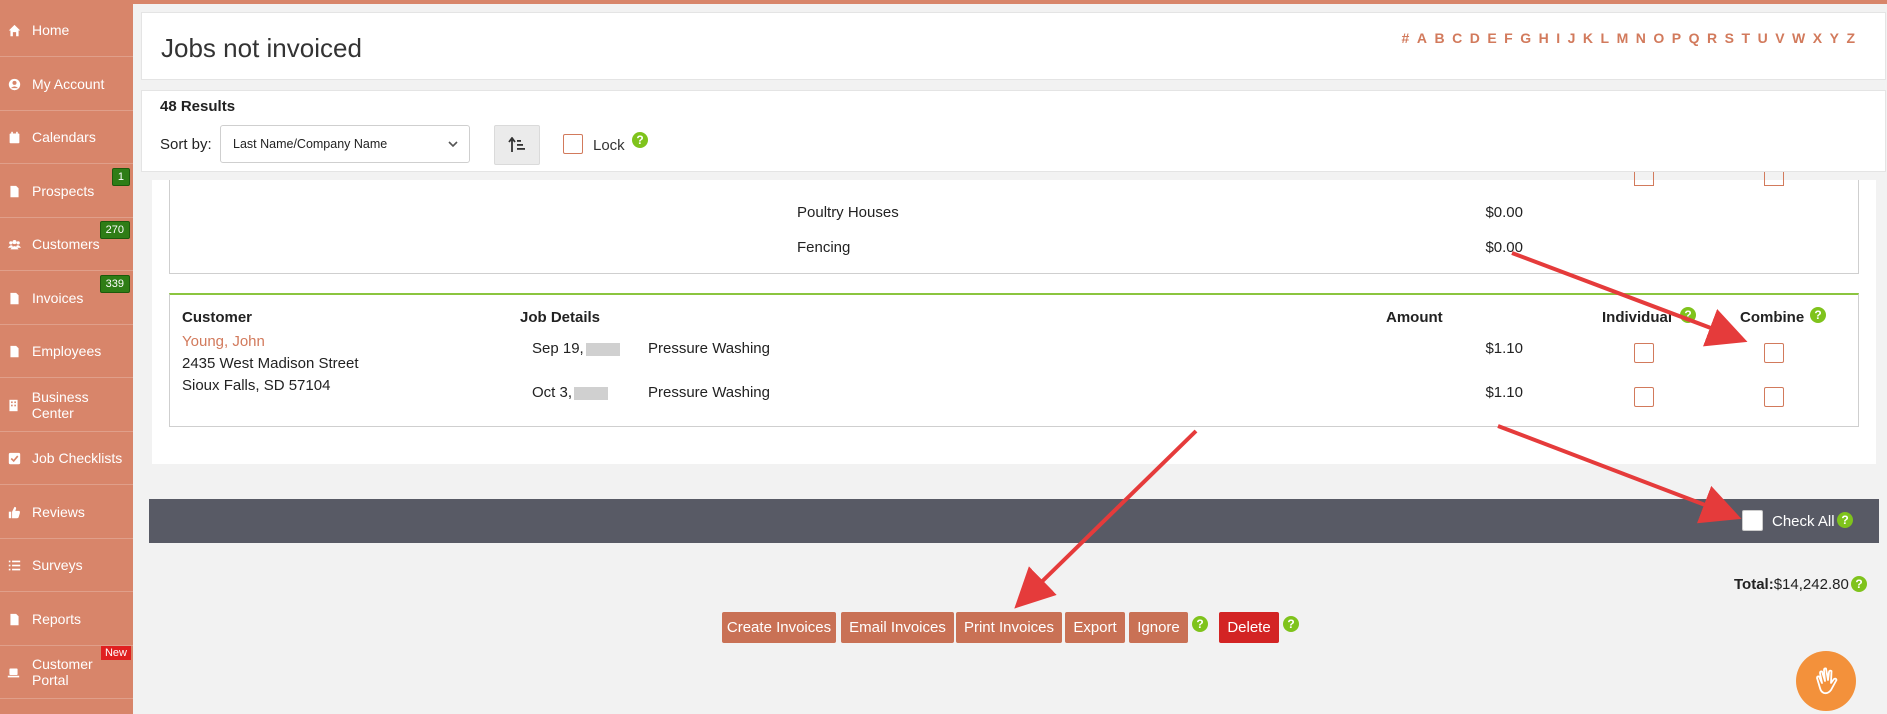  I want to click on delete-button: Delete, so click(1249, 627).